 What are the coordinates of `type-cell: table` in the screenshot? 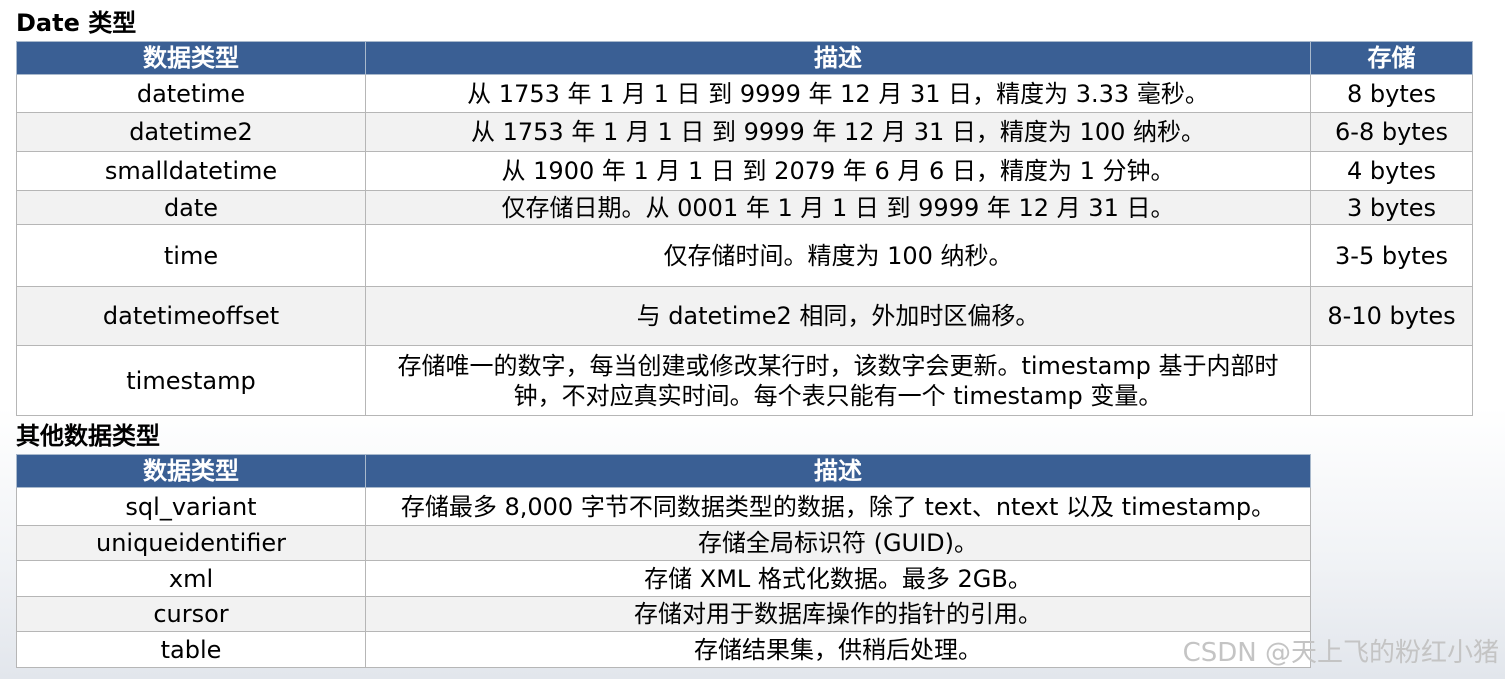 It's located at (191, 649).